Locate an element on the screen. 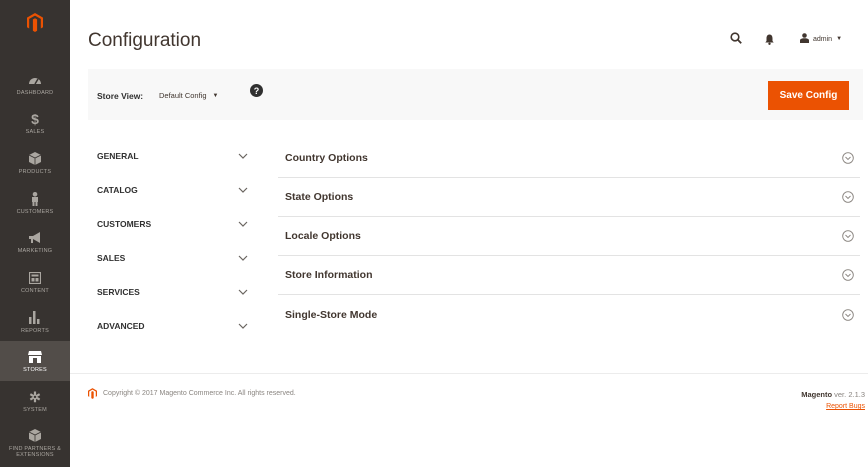 The image size is (868, 467). sidebar-item-sales: $ SALES is located at coordinates (35, 123).